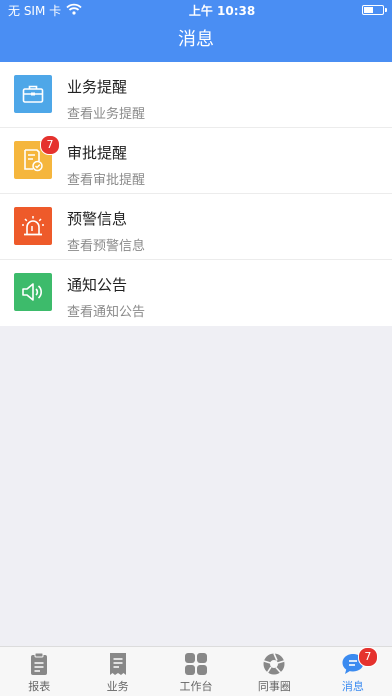 This screenshot has width=392, height=696. I want to click on tab-label: 同事圈, so click(274, 686).